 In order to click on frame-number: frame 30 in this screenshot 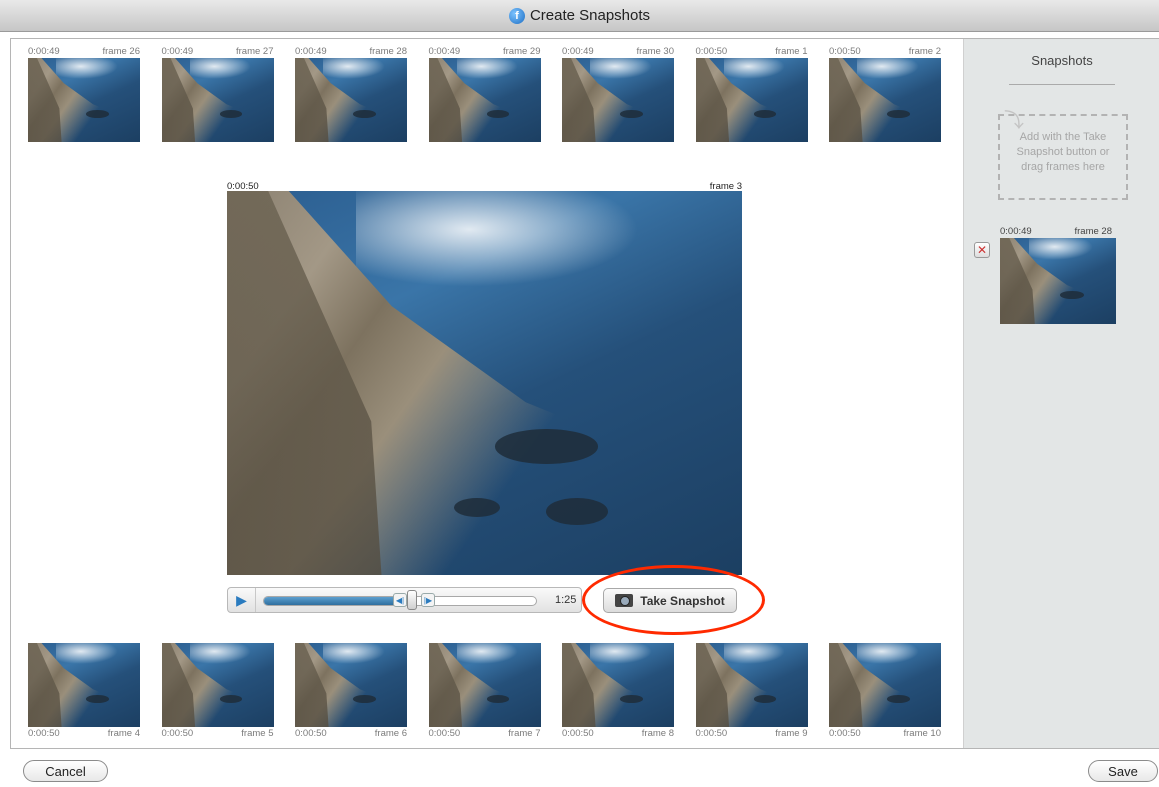, I will do `click(655, 51)`.